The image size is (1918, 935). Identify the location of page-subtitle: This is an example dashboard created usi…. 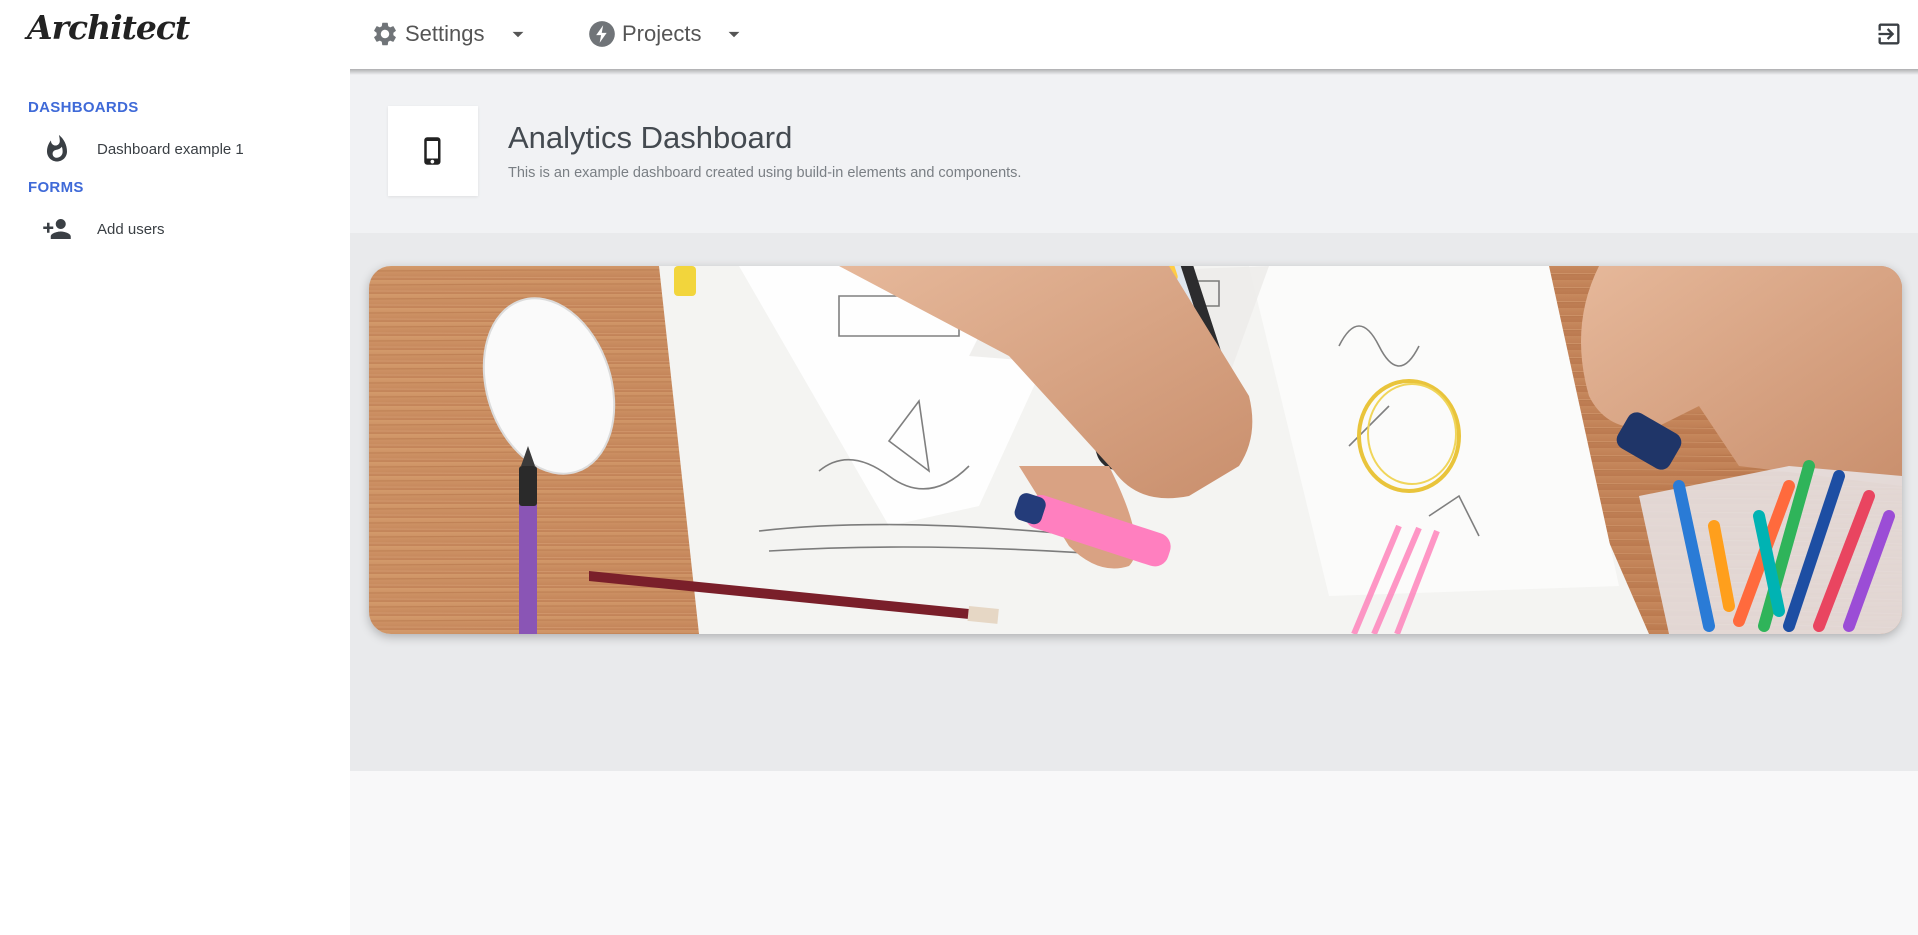
(765, 173).